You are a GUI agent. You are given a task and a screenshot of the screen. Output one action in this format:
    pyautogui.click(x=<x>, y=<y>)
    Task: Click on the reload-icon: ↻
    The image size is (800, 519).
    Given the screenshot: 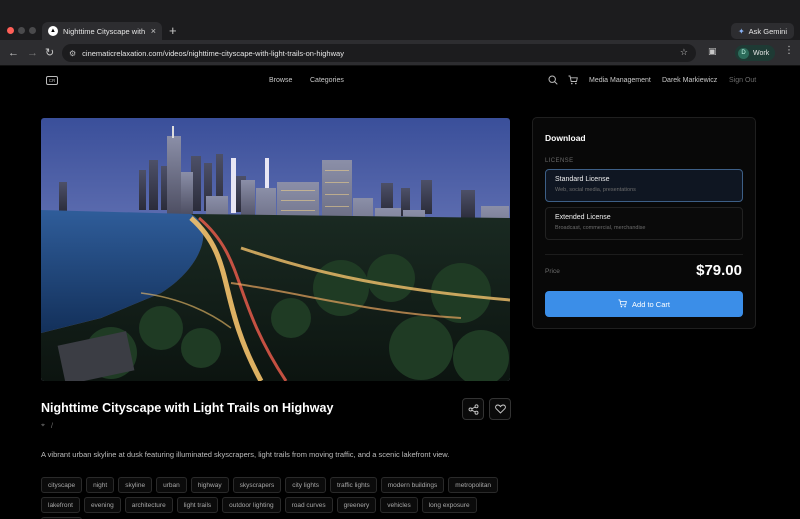 What is the action you would take?
    pyautogui.click(x=49, y=53)
    